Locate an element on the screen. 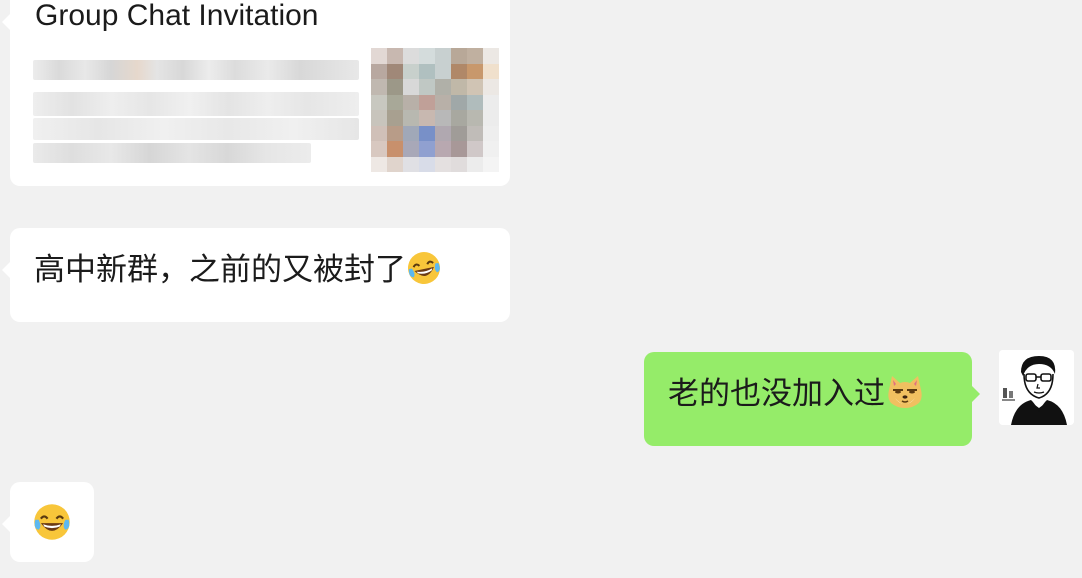  invitation-title: Group Chat Invitation is located at coordinates (177, 16).